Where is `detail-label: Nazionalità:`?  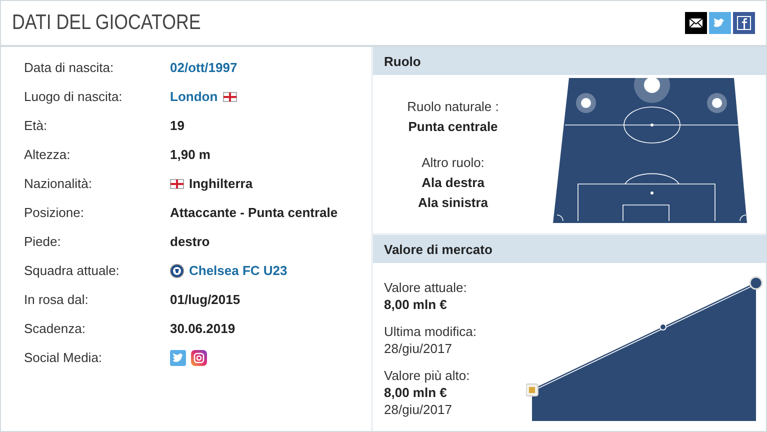
detail-label: Nazionalità: is located at coordinates (58, 183).